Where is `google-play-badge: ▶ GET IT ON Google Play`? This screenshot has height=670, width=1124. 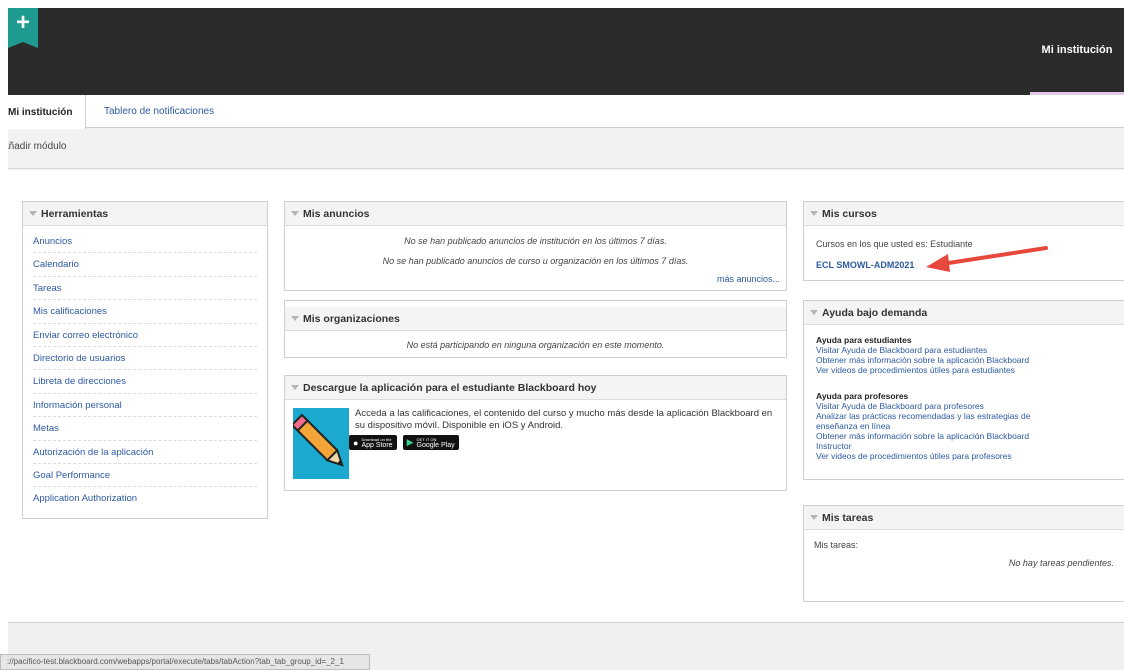 google-play-badge: ▶ GET IT ON Google Play is located at coordinates (430, 442).